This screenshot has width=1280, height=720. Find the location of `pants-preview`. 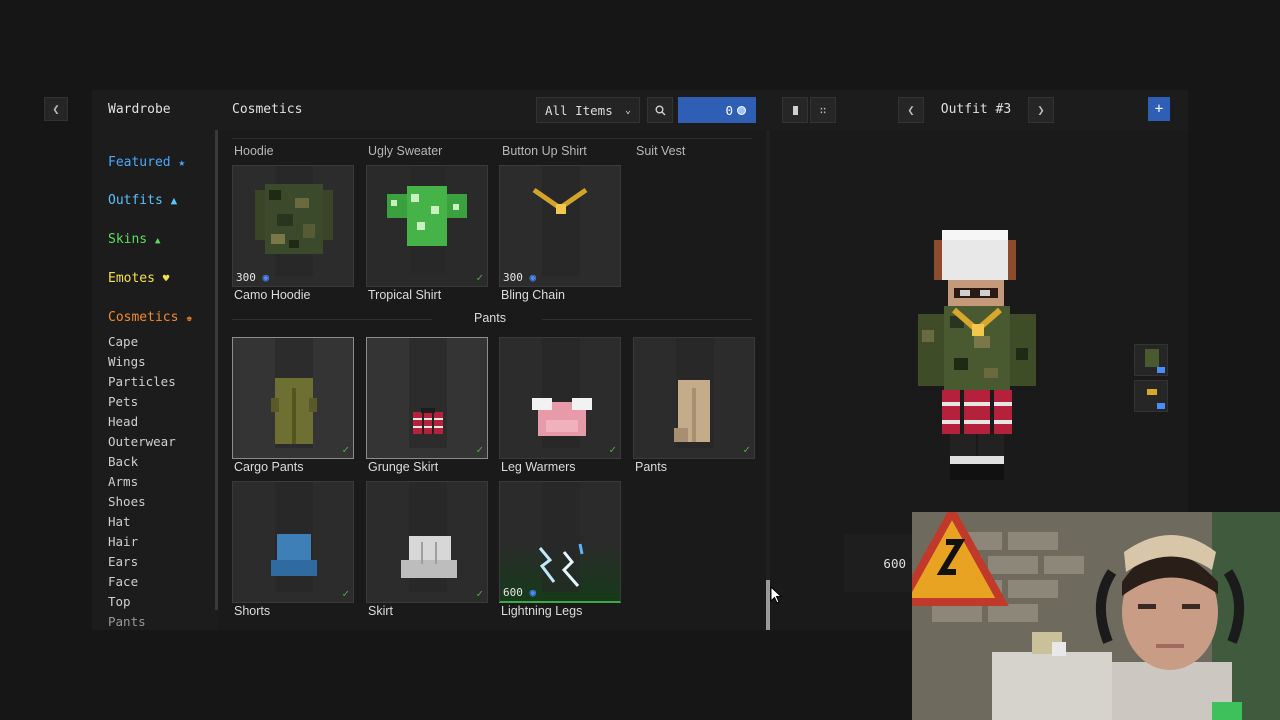

pants-preview is located at coordinates (692, 411).